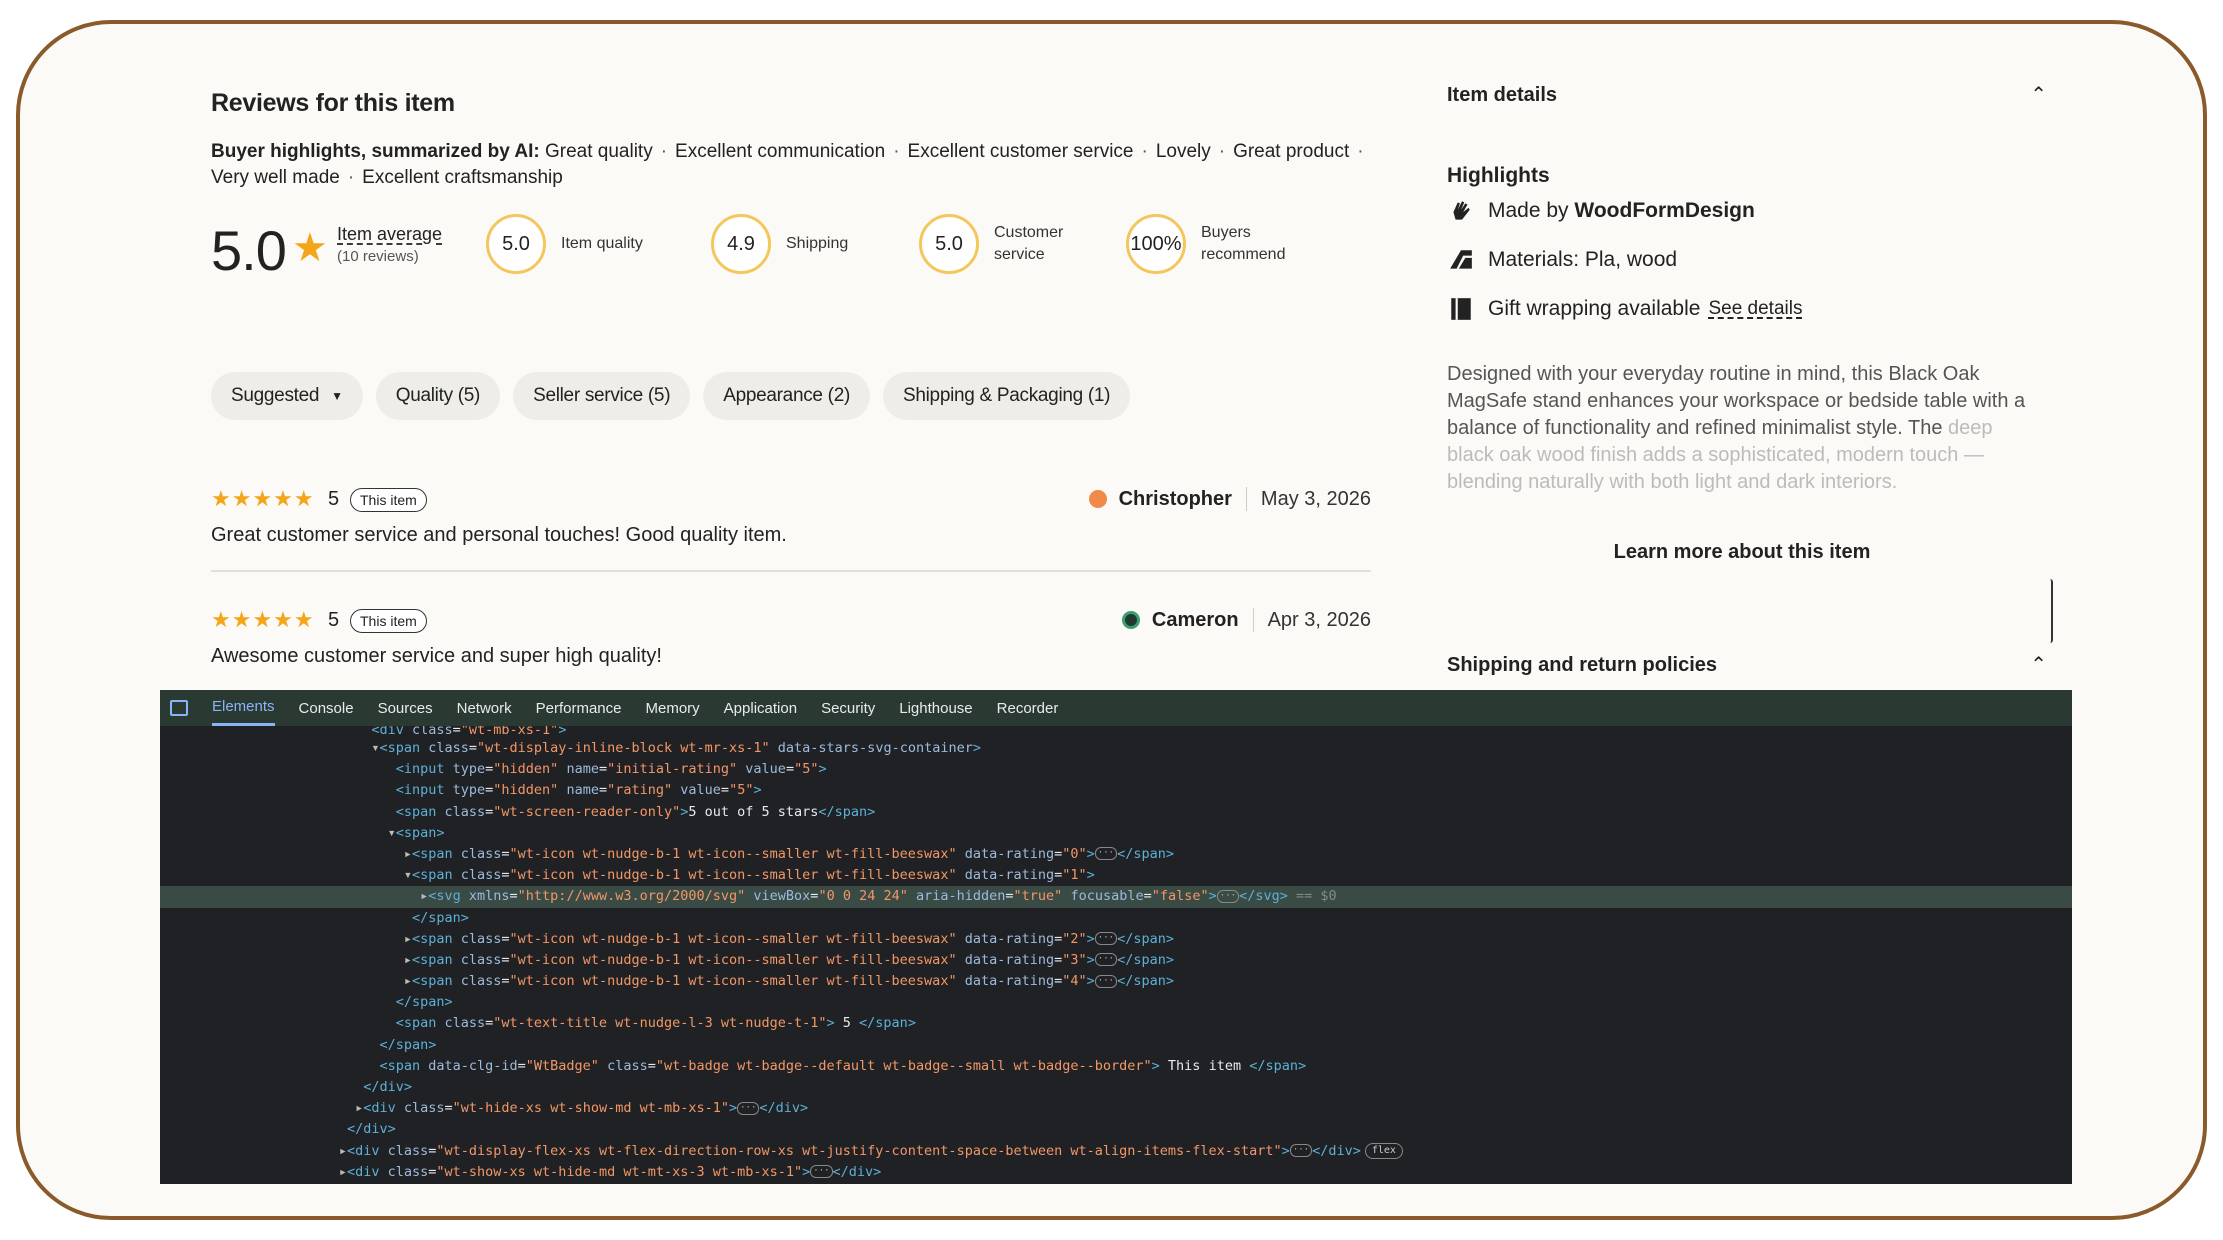  What do you see at coordinates (760, 708) in the screenshot?
I see `tab-application: Application` at bounding box center [760, 708].